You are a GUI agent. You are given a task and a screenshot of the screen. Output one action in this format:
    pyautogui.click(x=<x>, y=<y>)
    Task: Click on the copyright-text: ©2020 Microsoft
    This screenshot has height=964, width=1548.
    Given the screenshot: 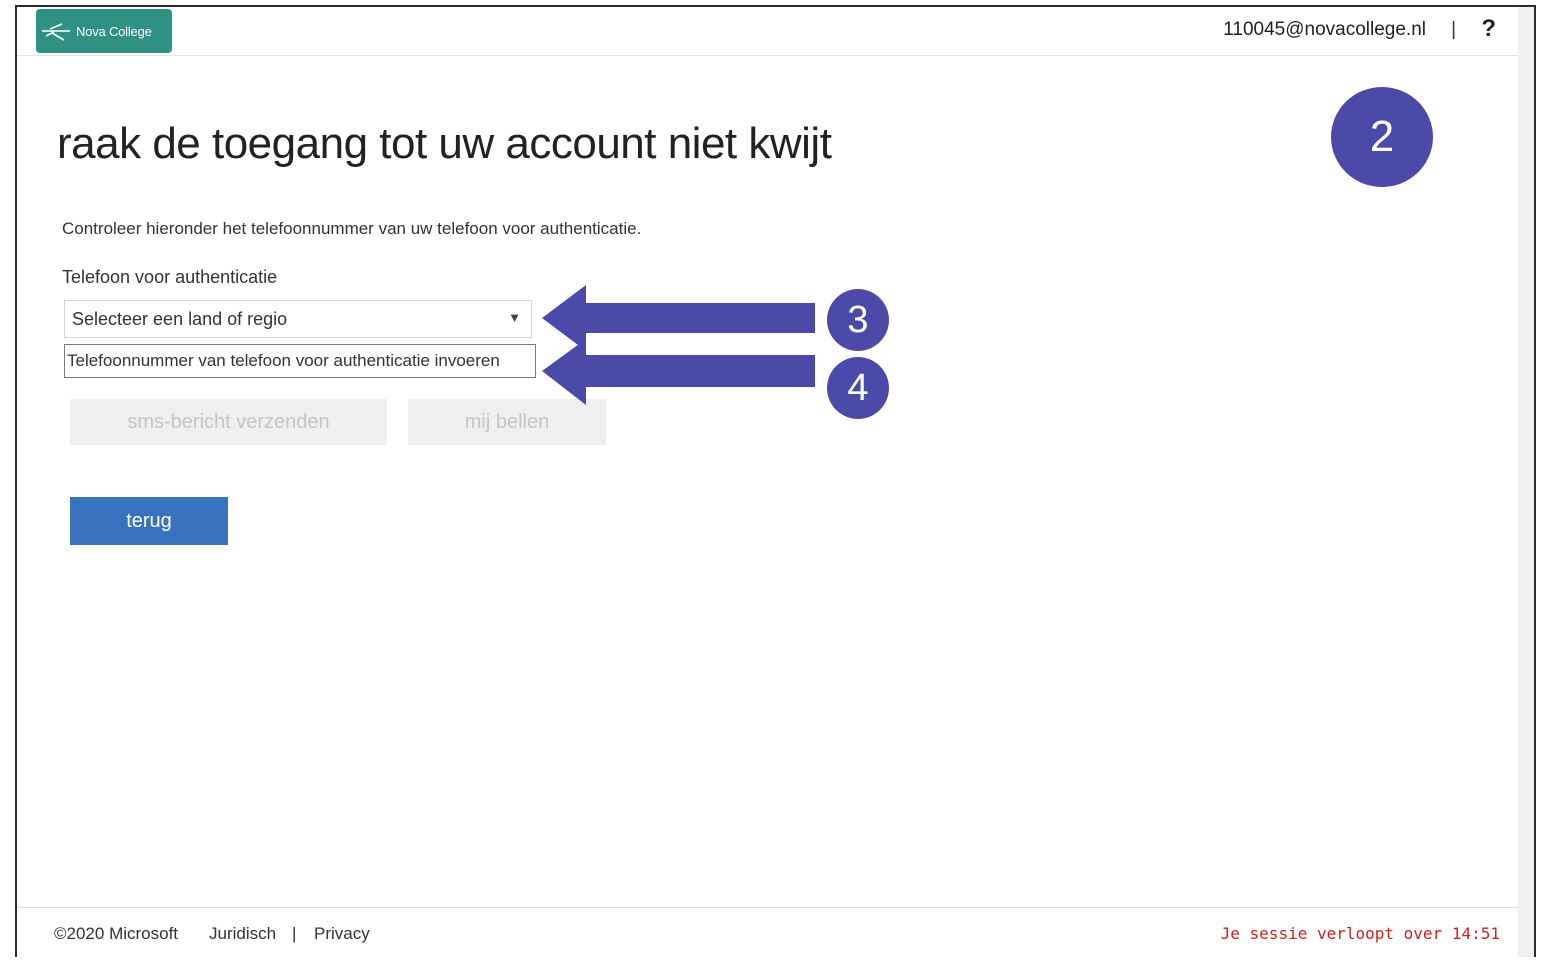 What is the action you would take?
    pyautogui.click(x=116, y=933)
    